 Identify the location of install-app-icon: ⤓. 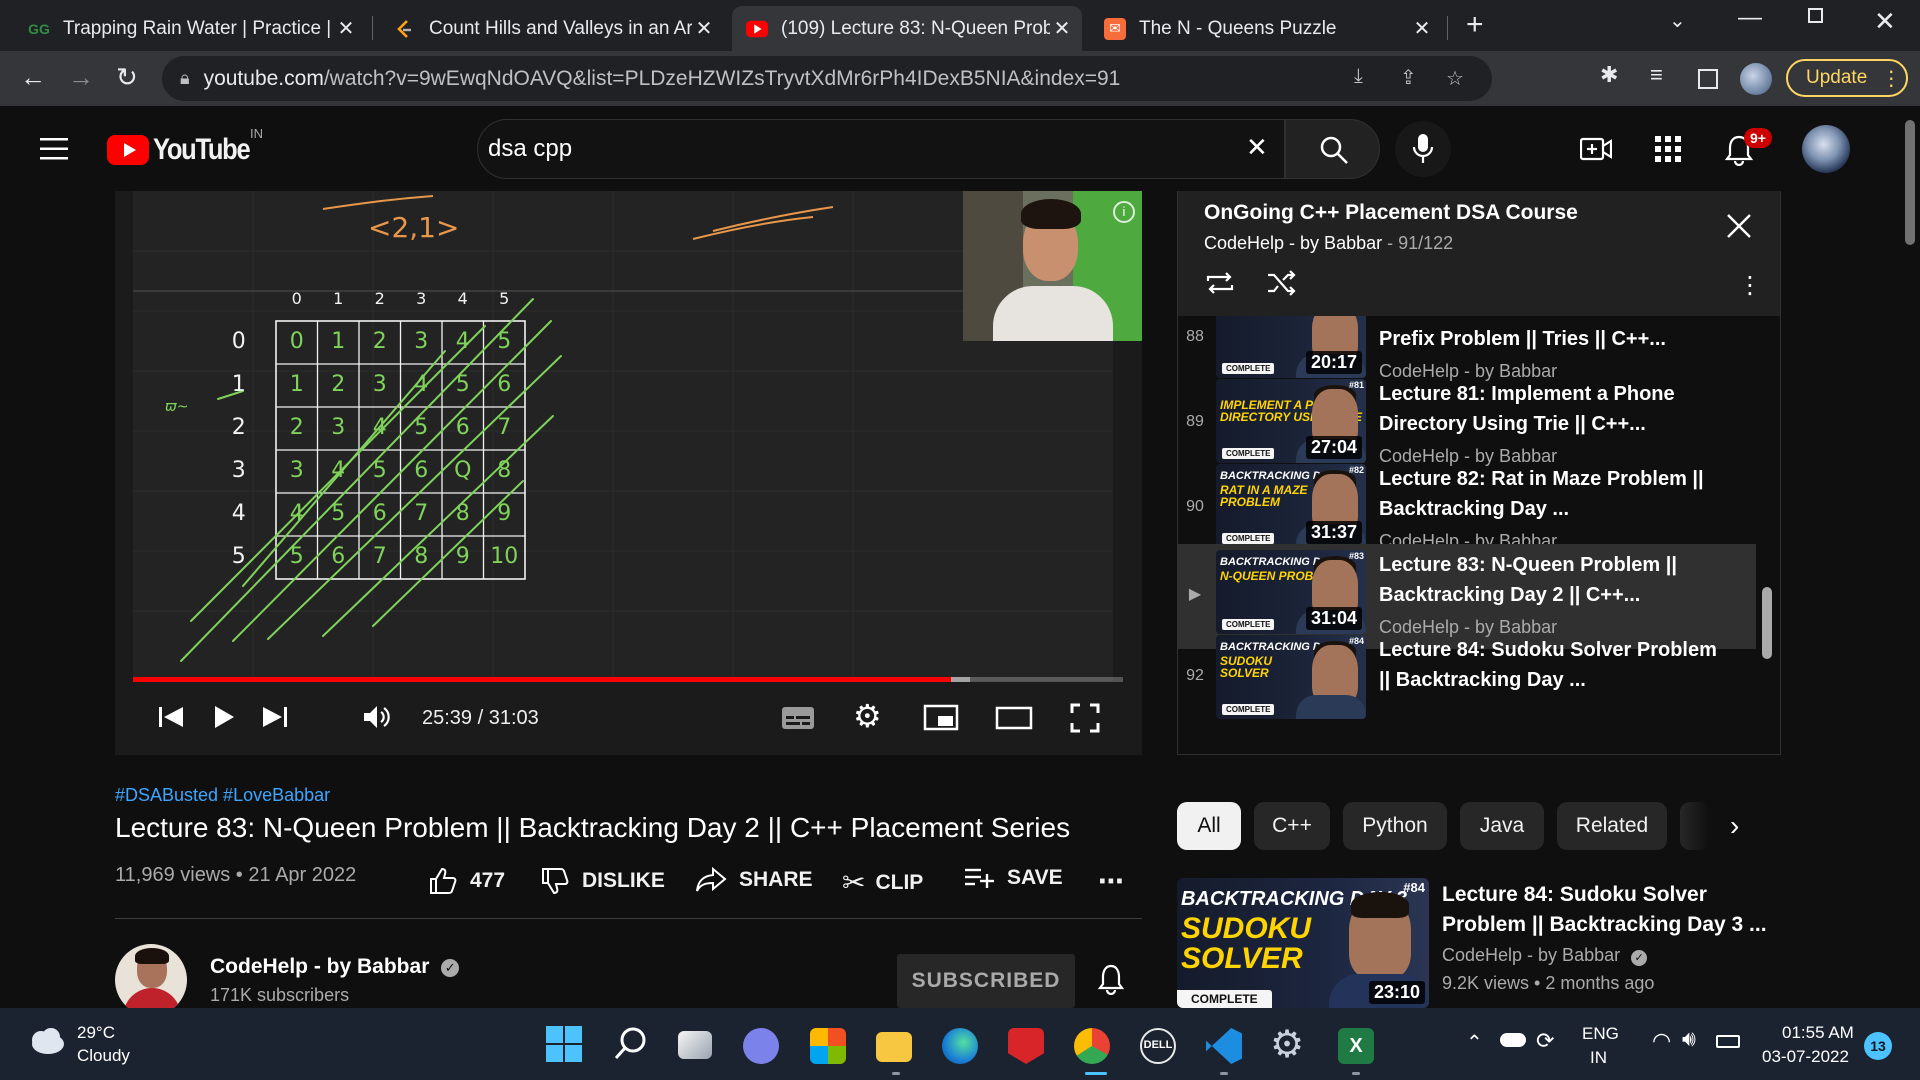
(1358, 76).